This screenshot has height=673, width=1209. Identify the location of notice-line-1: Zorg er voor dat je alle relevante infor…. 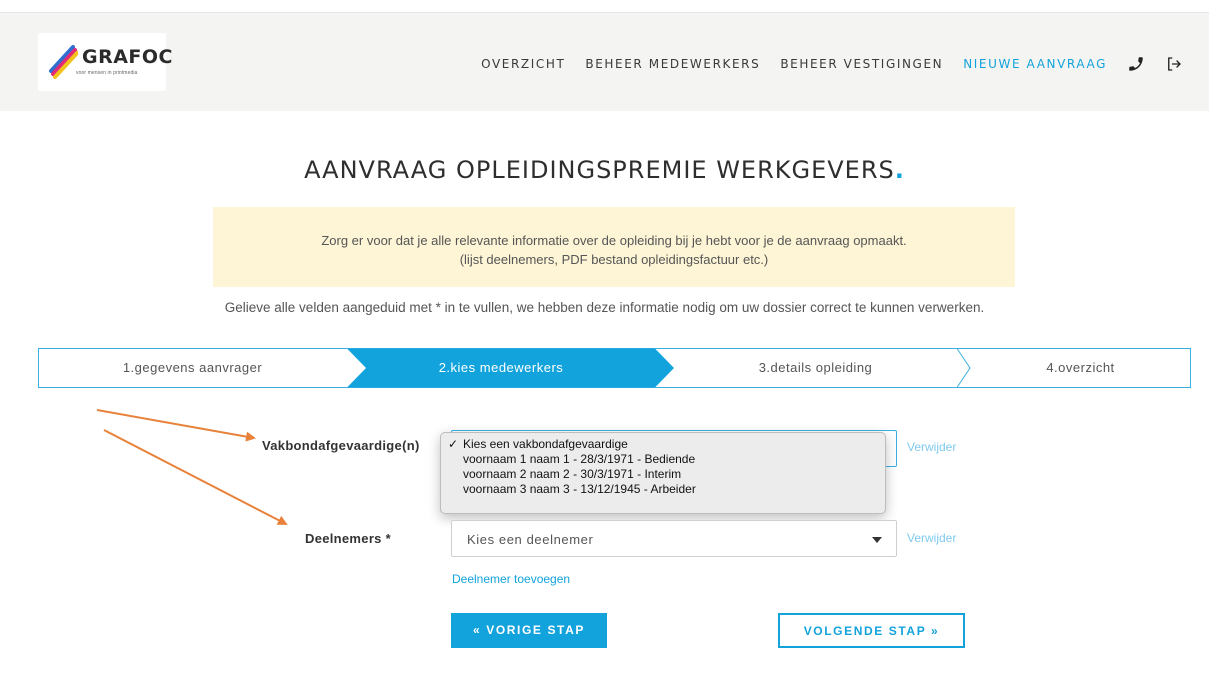
(614, 240).